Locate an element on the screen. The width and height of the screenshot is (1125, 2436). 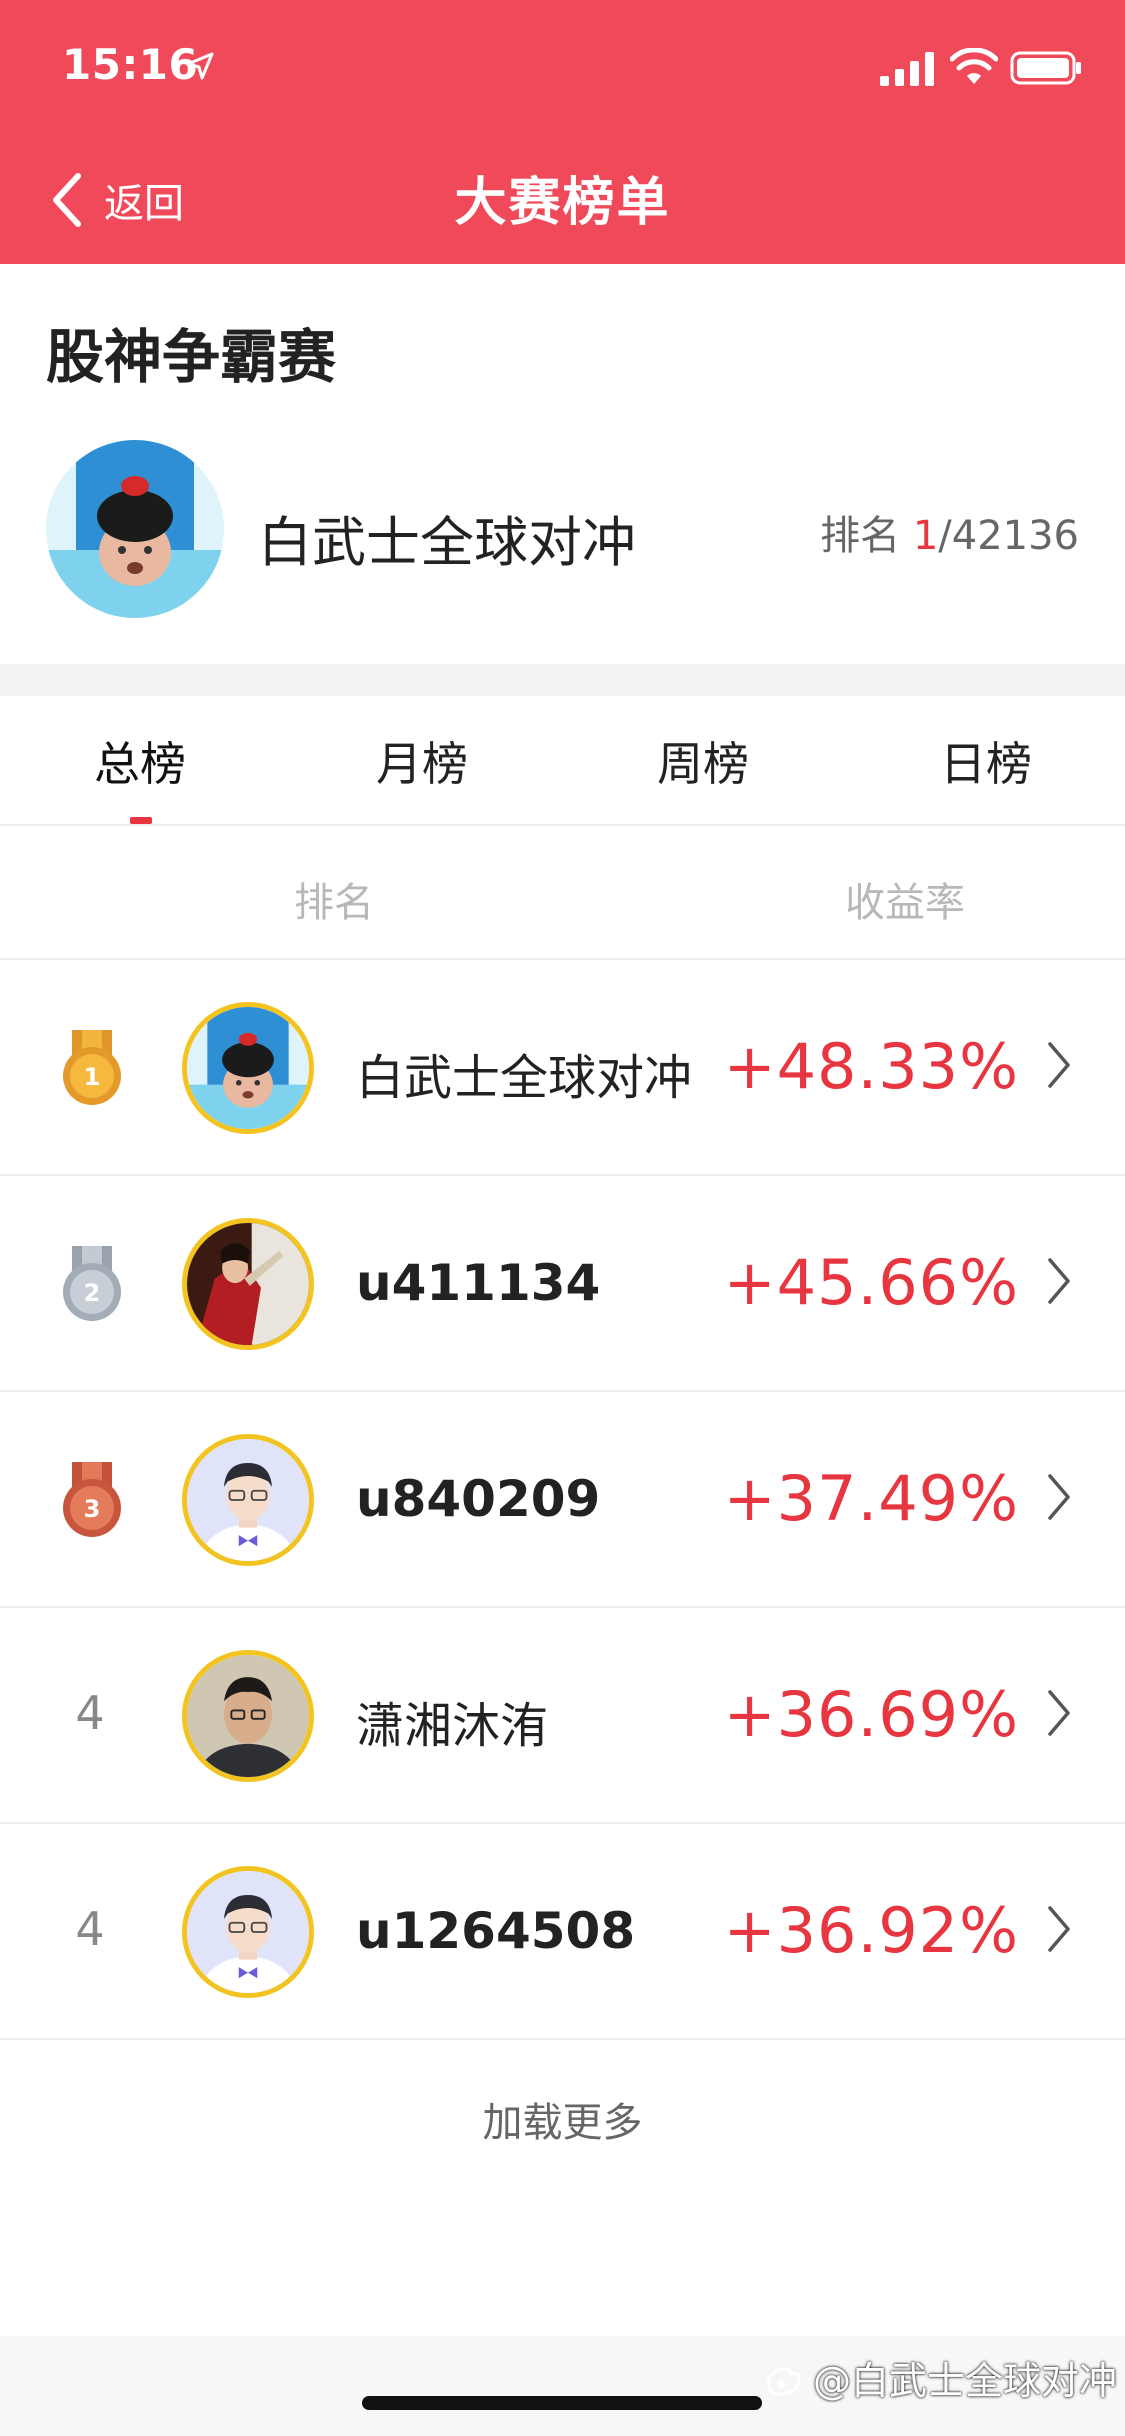
active-tab-indicator is located at coordinates (141, 820).